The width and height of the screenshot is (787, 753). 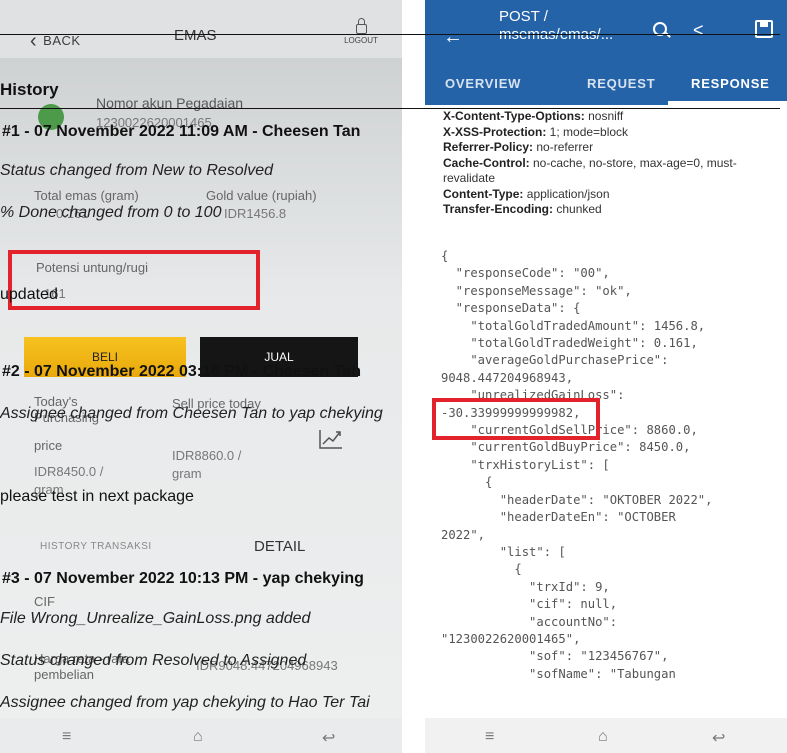 I want to click on cif-label: CIF, so click(x=44, y=601).